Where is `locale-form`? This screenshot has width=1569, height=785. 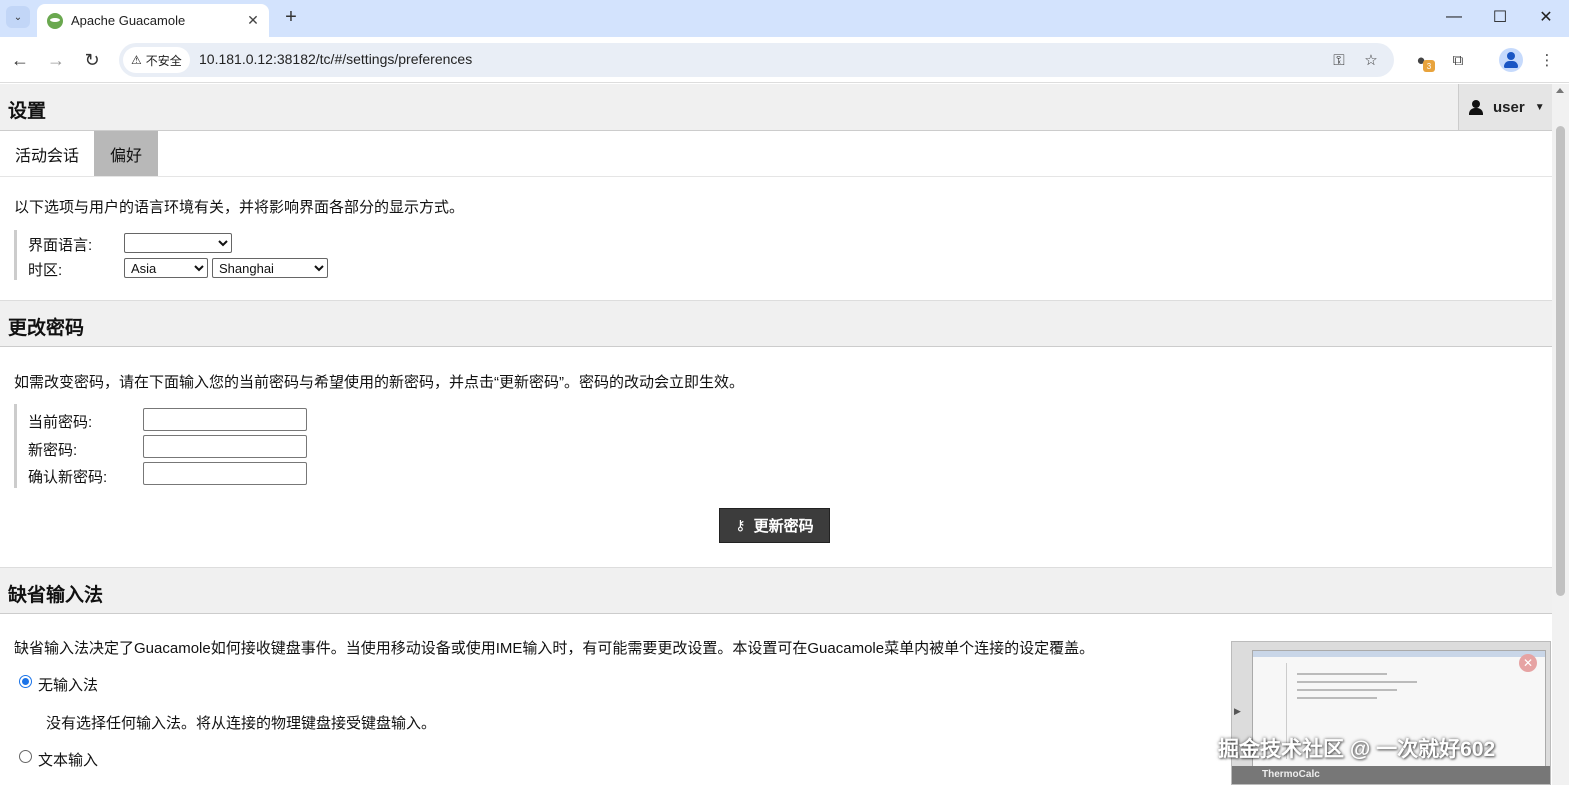
locale-form is located at coordinates (21, 255).